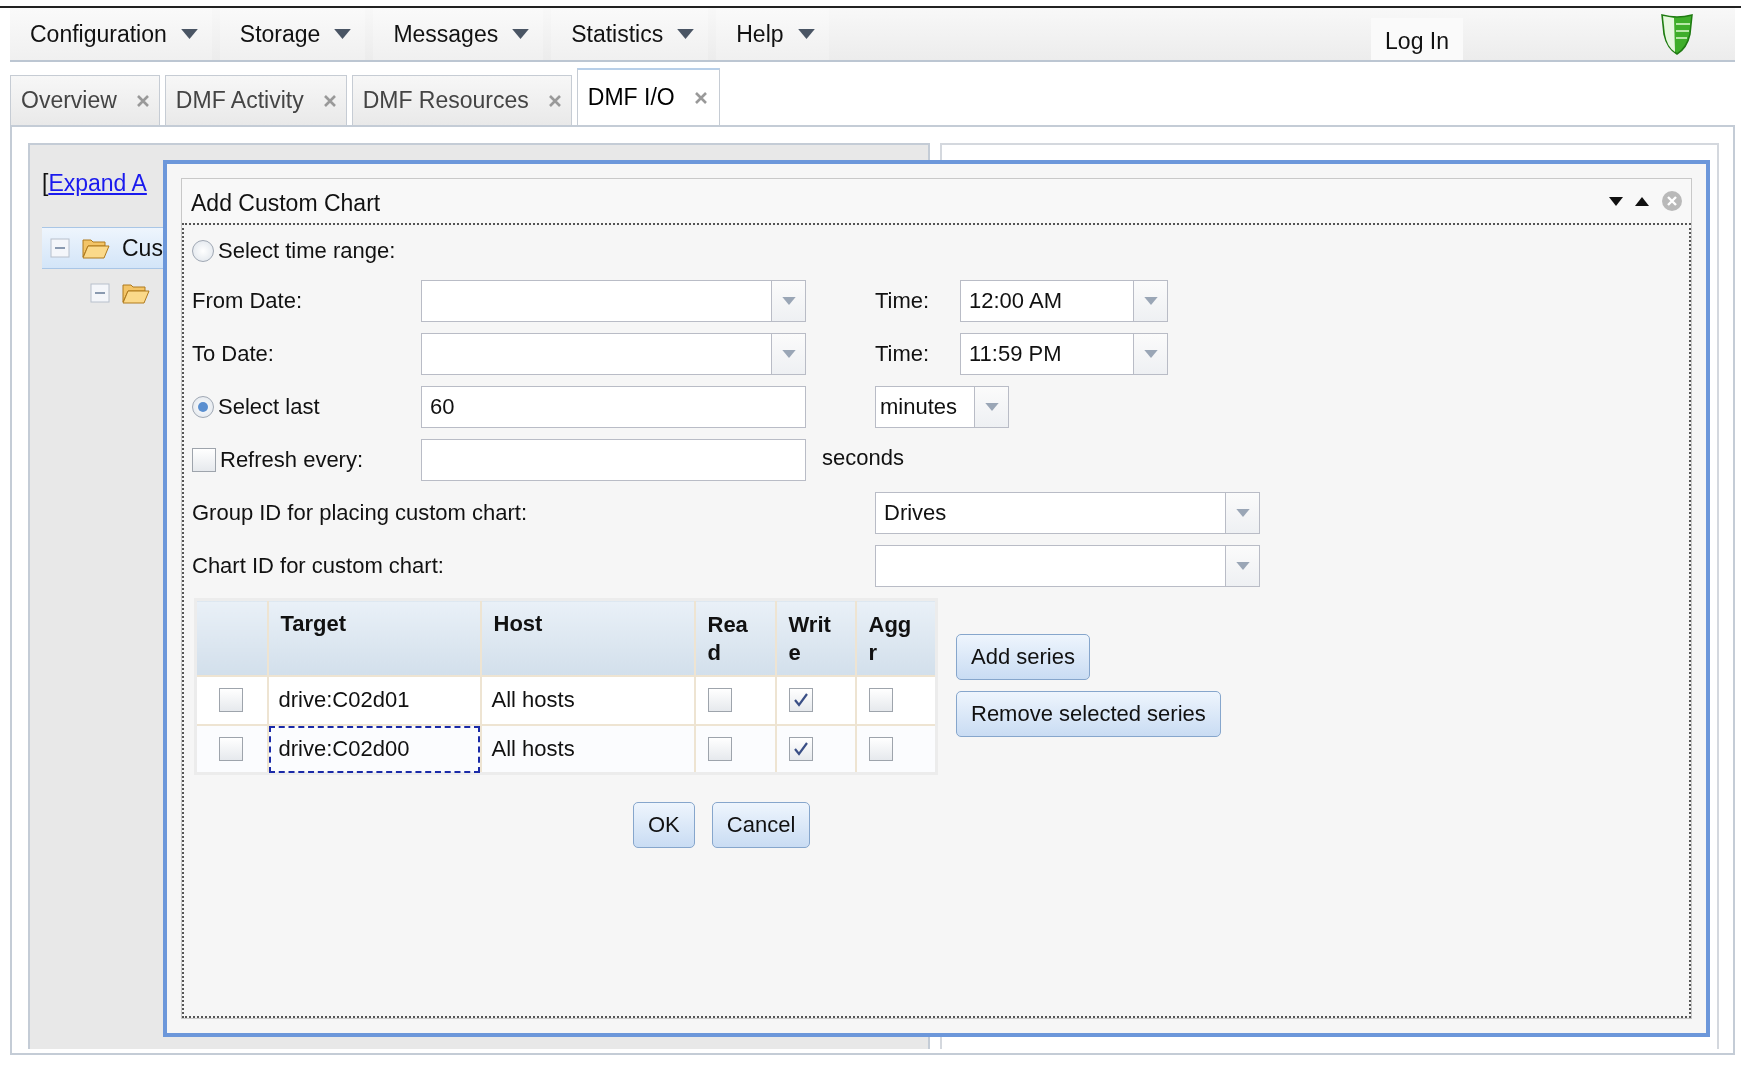 The image size is (1741, 1068). Describe the element at coordinates (286, 202) in the screenshot. I see `dialog-title: Add Custom Chart` at that location.